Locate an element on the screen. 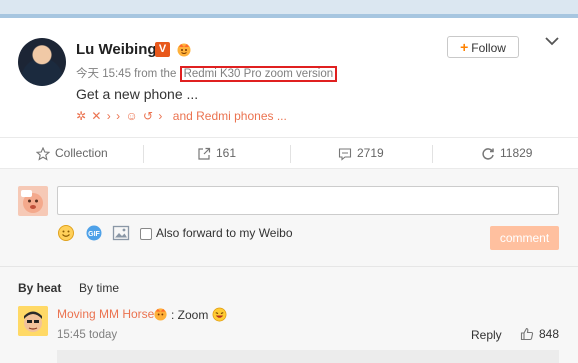  comment-text: : Zoom is located at coordinates (199, 314).